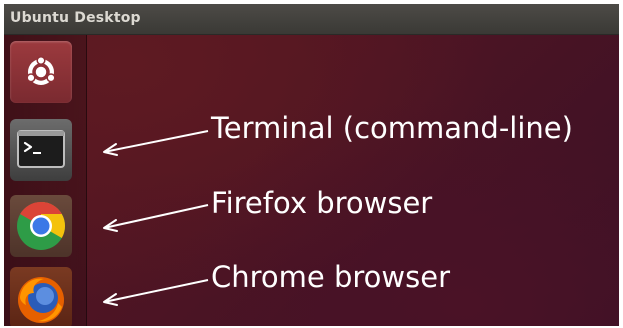 The image size is (623, 328). Describe the element at coordinates (311, 19) in the screenshot. I see `top-panel: Ubuntu Desktop` at that location.